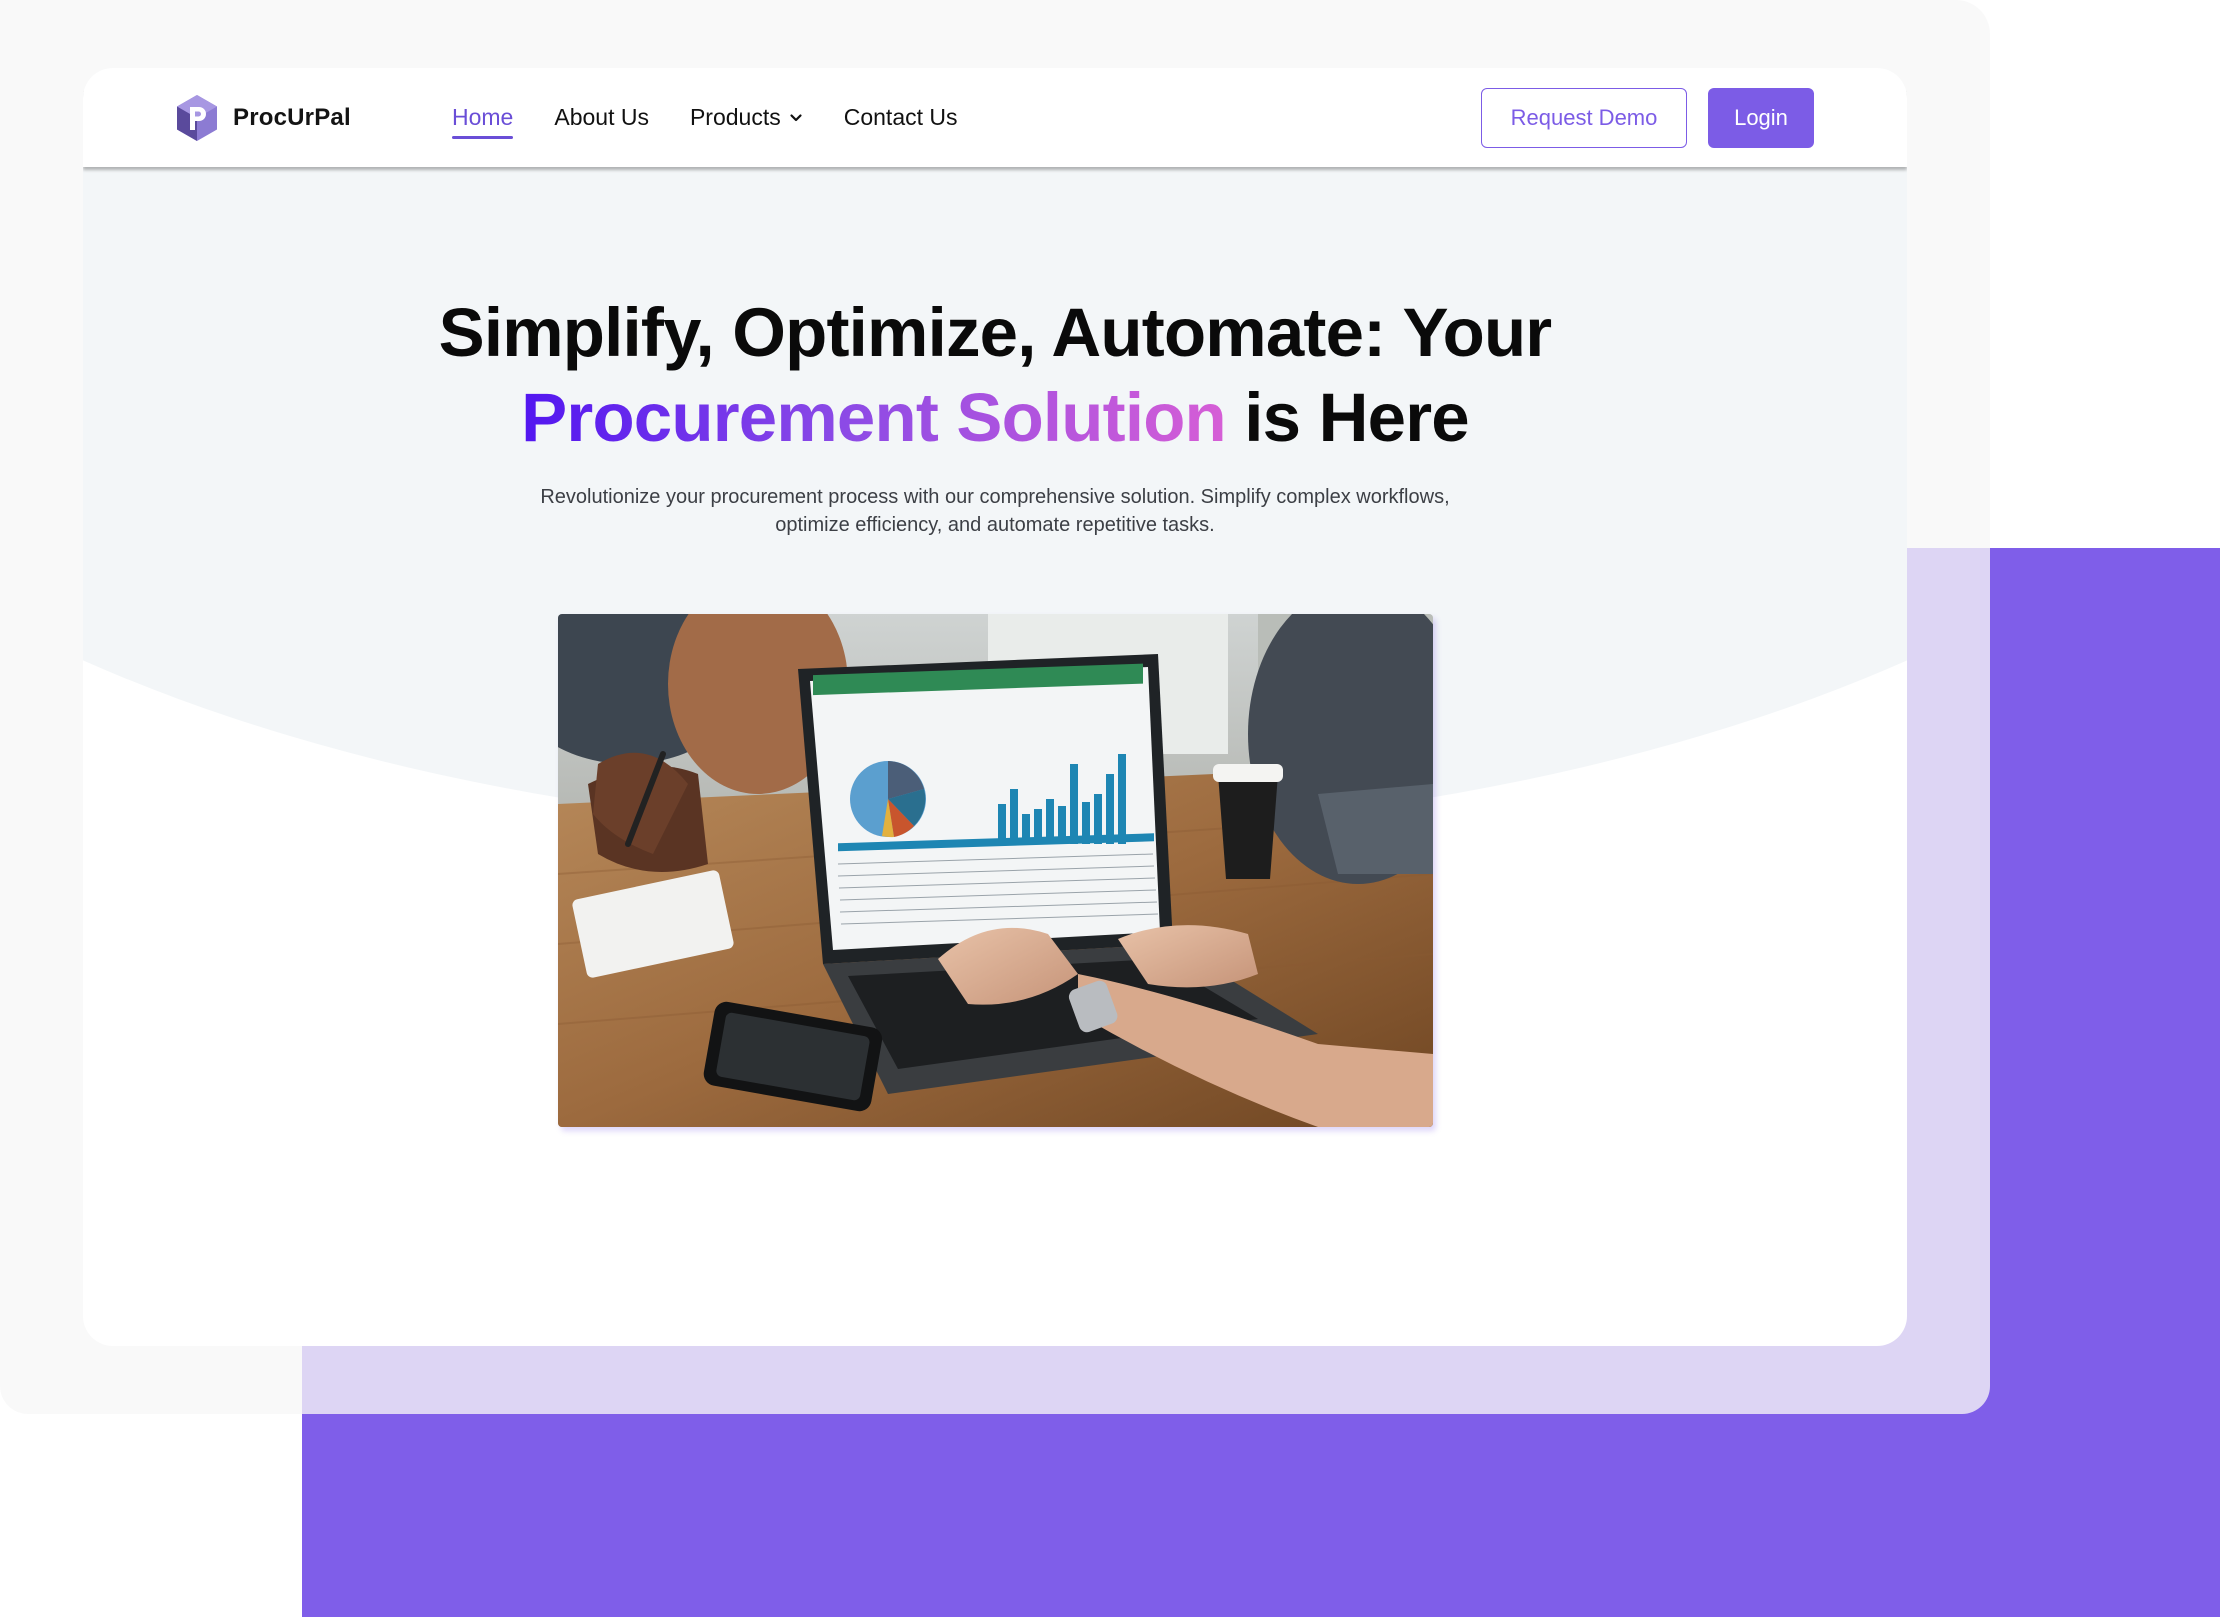 The height and width of the screenshot is (1617, 2220). Describe the element at coordinates (796, 117) in the screenshot. I see `chevron-down-icon` at that location.